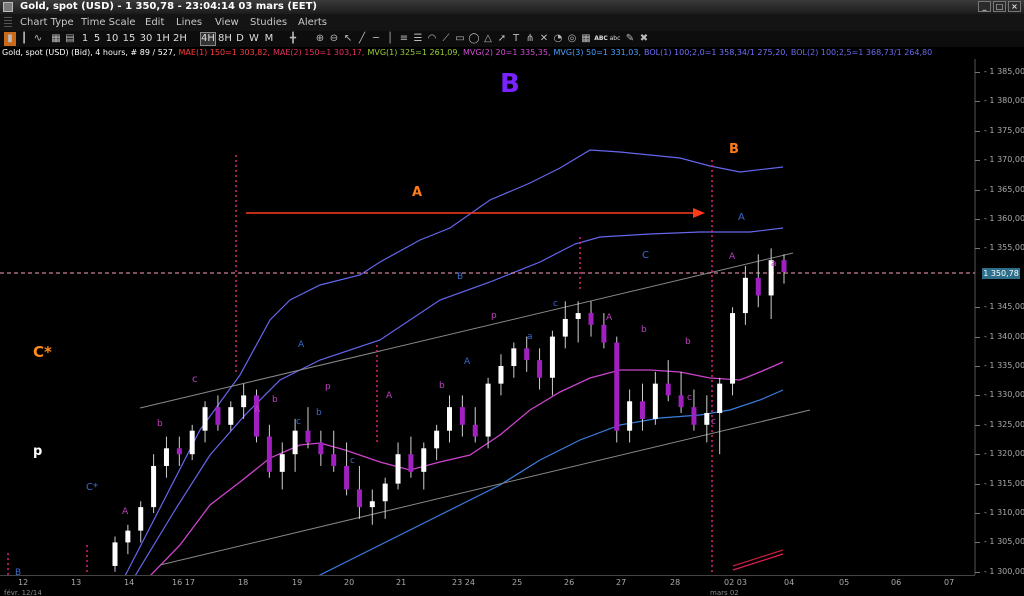 The image size is (1024, 596). I want to click on price-tick: - 1 340,00, so click(1004, 336).